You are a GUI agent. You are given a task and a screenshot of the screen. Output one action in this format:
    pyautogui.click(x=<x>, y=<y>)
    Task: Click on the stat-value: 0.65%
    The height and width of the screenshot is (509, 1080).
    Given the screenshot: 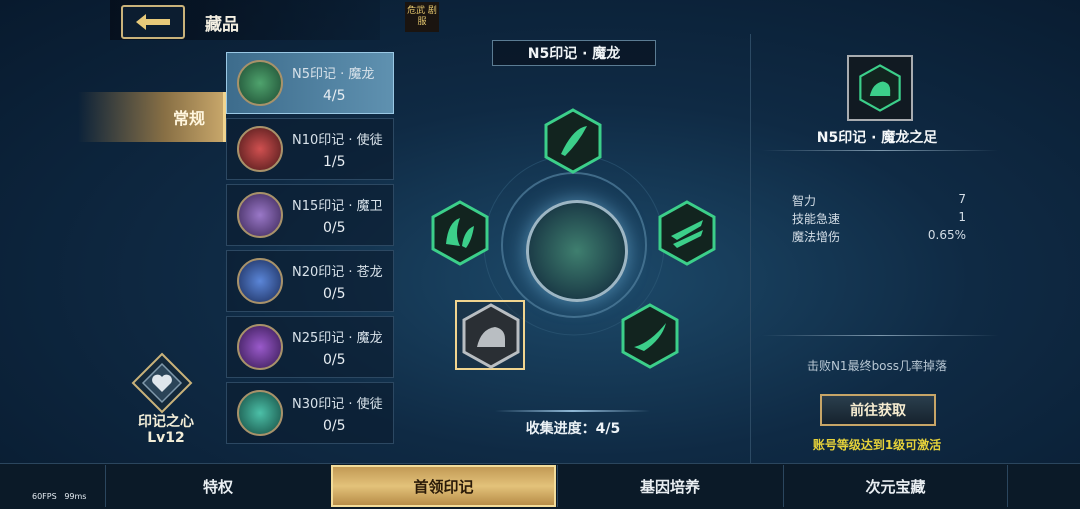 What is the action you would take?
    pyautogui.click(x=946, y=235)
    